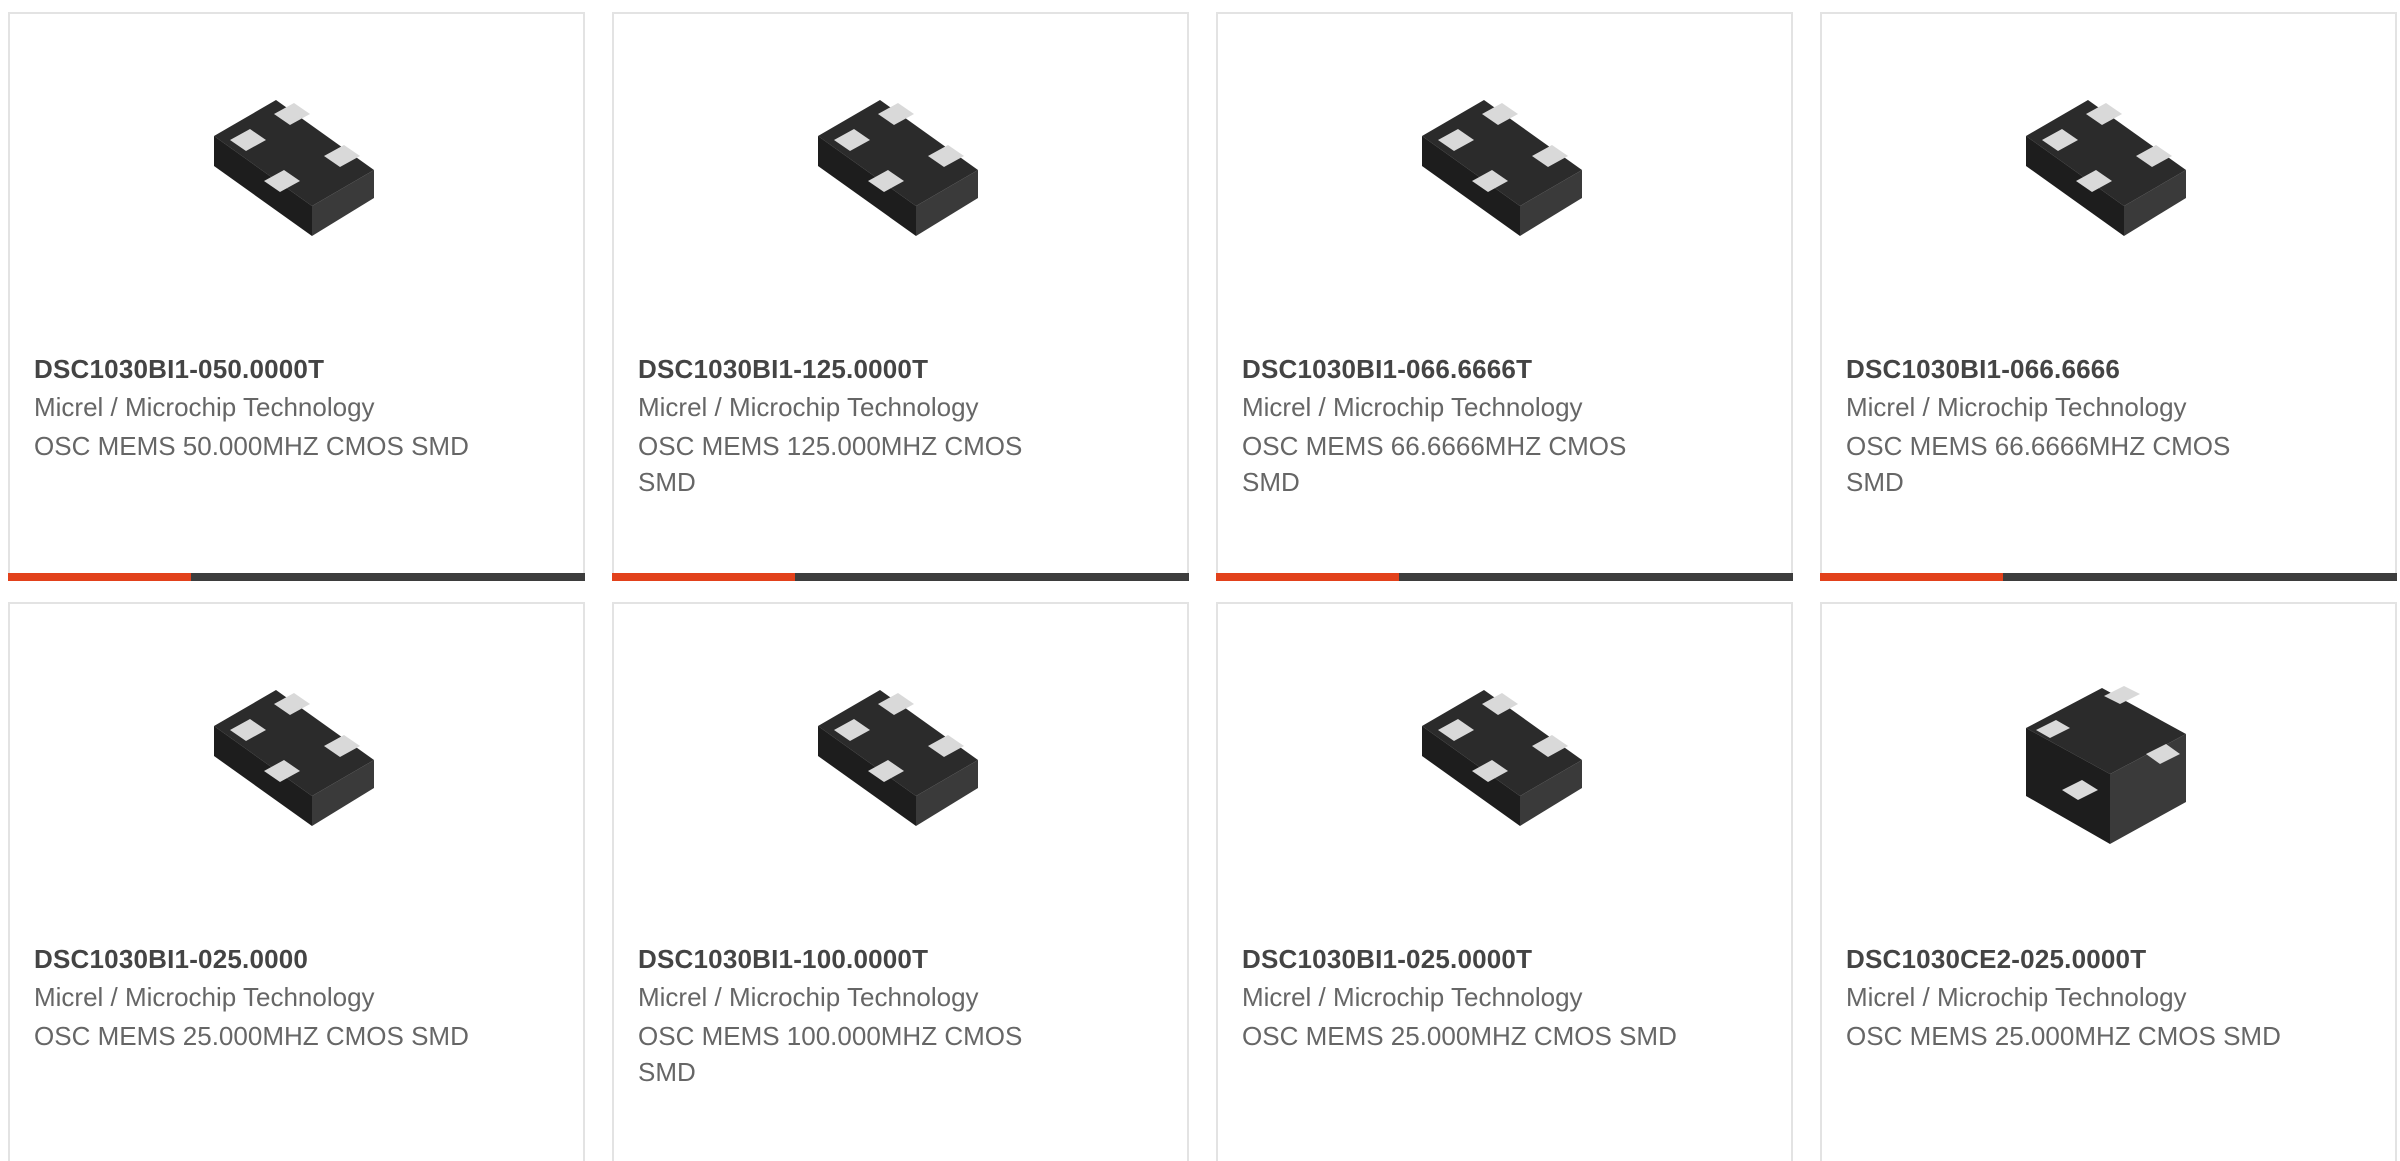 This screenshot has width=2400, height=1161. Describe the element at coordinates (171, 959) in the screenshot. I see `part-number: DSC1030BI1-025.0000` at that location.